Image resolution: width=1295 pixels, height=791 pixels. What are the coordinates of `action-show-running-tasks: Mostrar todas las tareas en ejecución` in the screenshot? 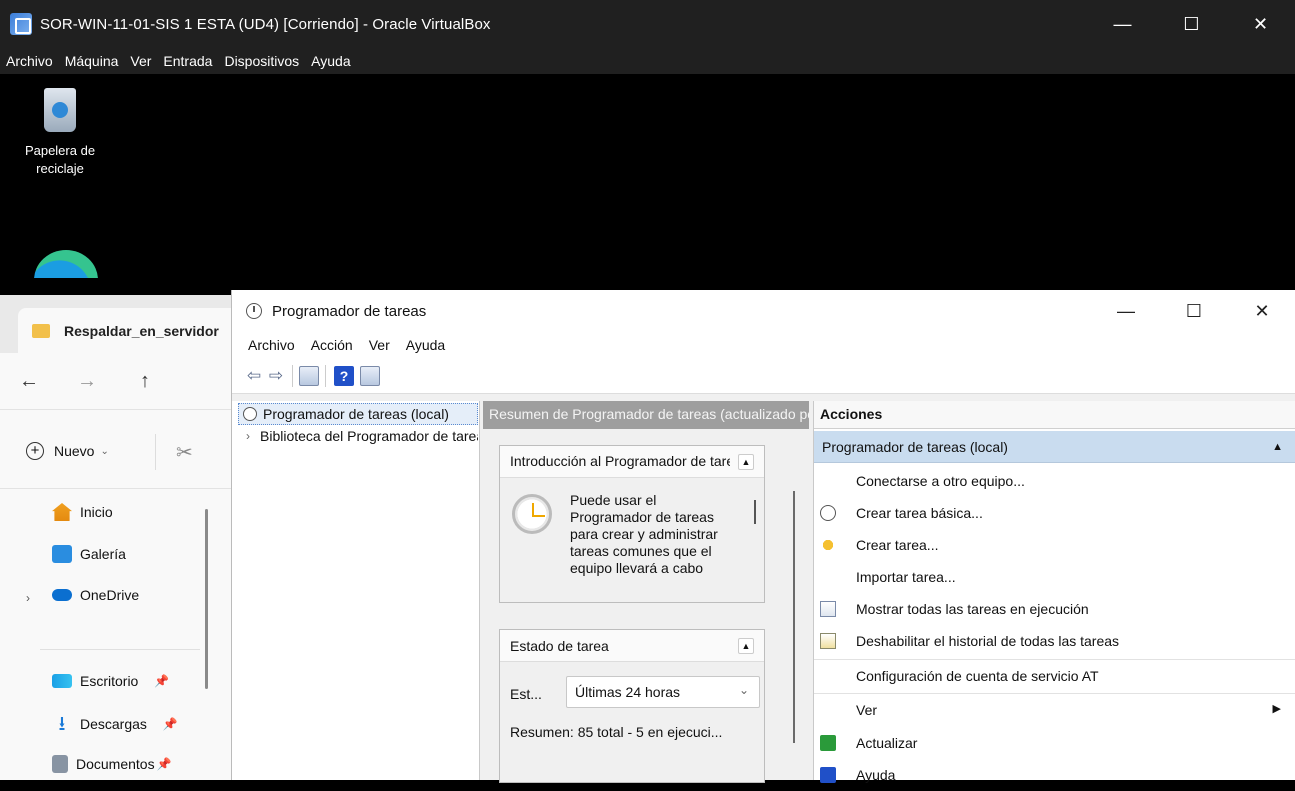 It's located at (1054, 609).